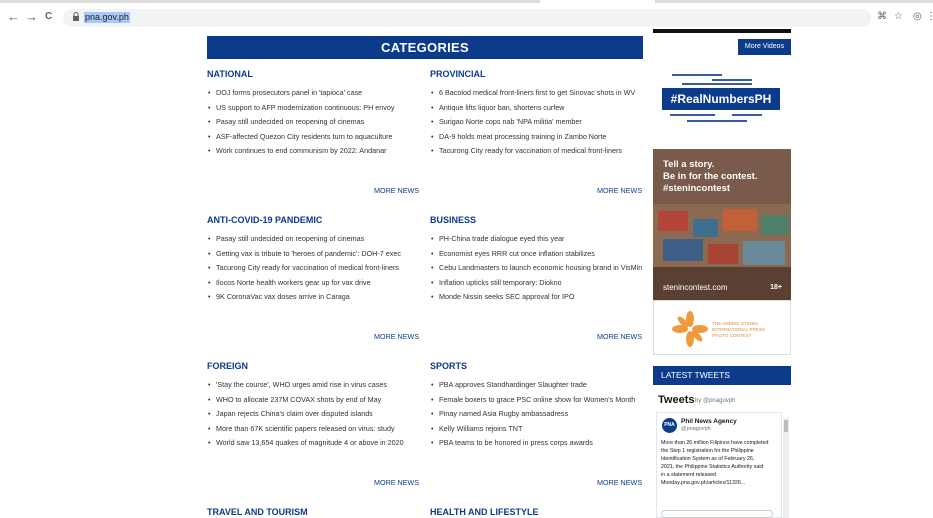  Describe the element at coordinates (669, 425) in the screenshot. I see `avatar: PNA` at that location.